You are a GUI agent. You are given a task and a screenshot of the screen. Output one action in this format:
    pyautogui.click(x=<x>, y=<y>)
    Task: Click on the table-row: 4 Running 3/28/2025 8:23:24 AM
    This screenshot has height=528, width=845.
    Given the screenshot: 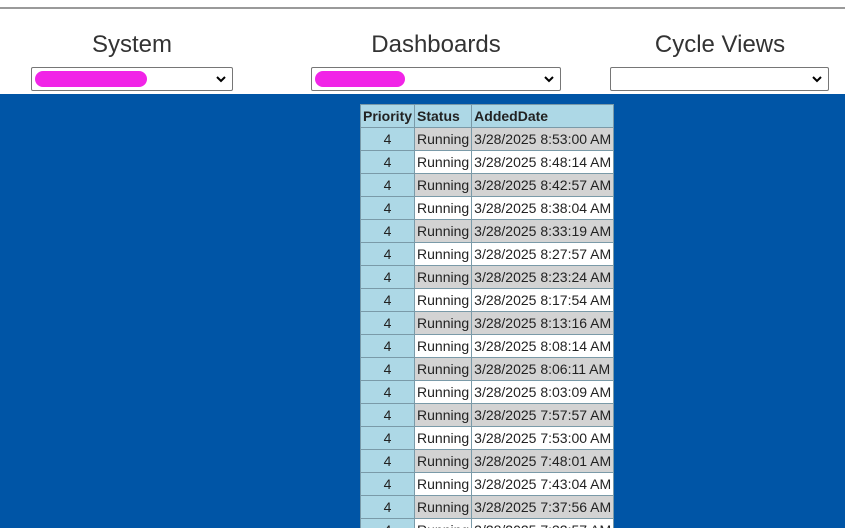 What is the action you would take?
    pyautogui.click(x=487, y=277)
    